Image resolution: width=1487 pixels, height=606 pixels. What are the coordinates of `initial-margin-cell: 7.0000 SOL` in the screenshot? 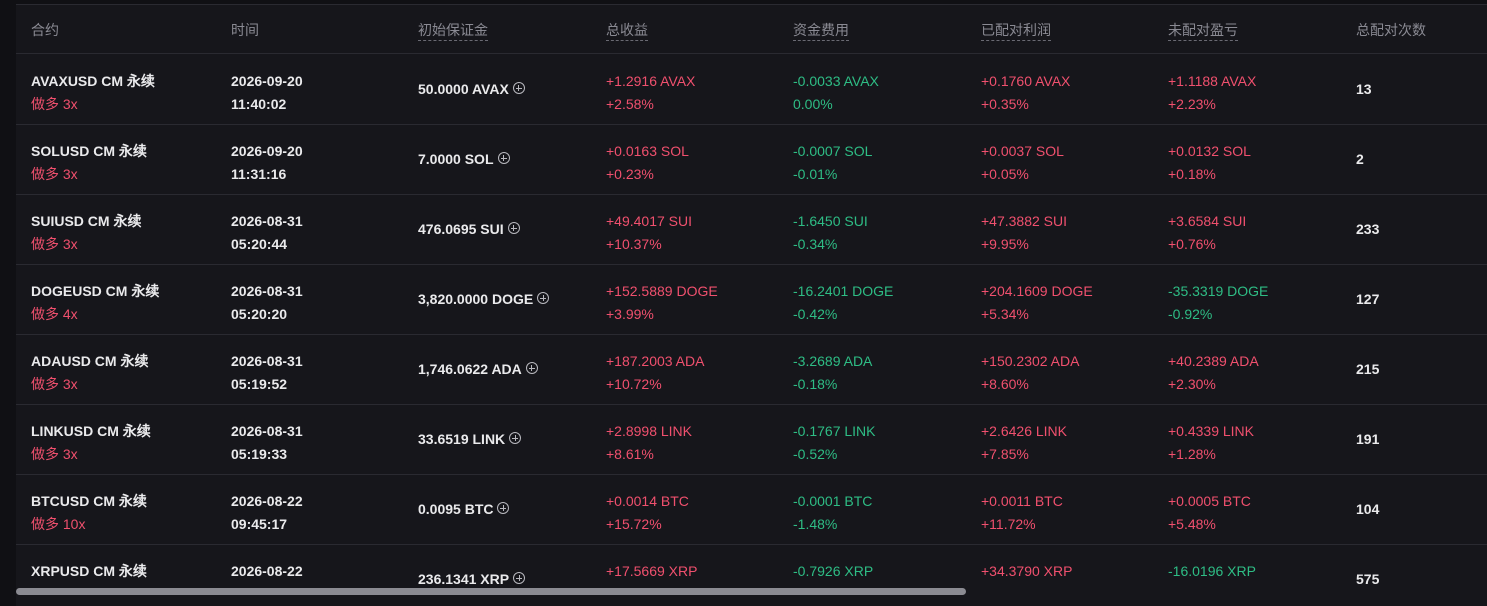 It's located at (464, 159).